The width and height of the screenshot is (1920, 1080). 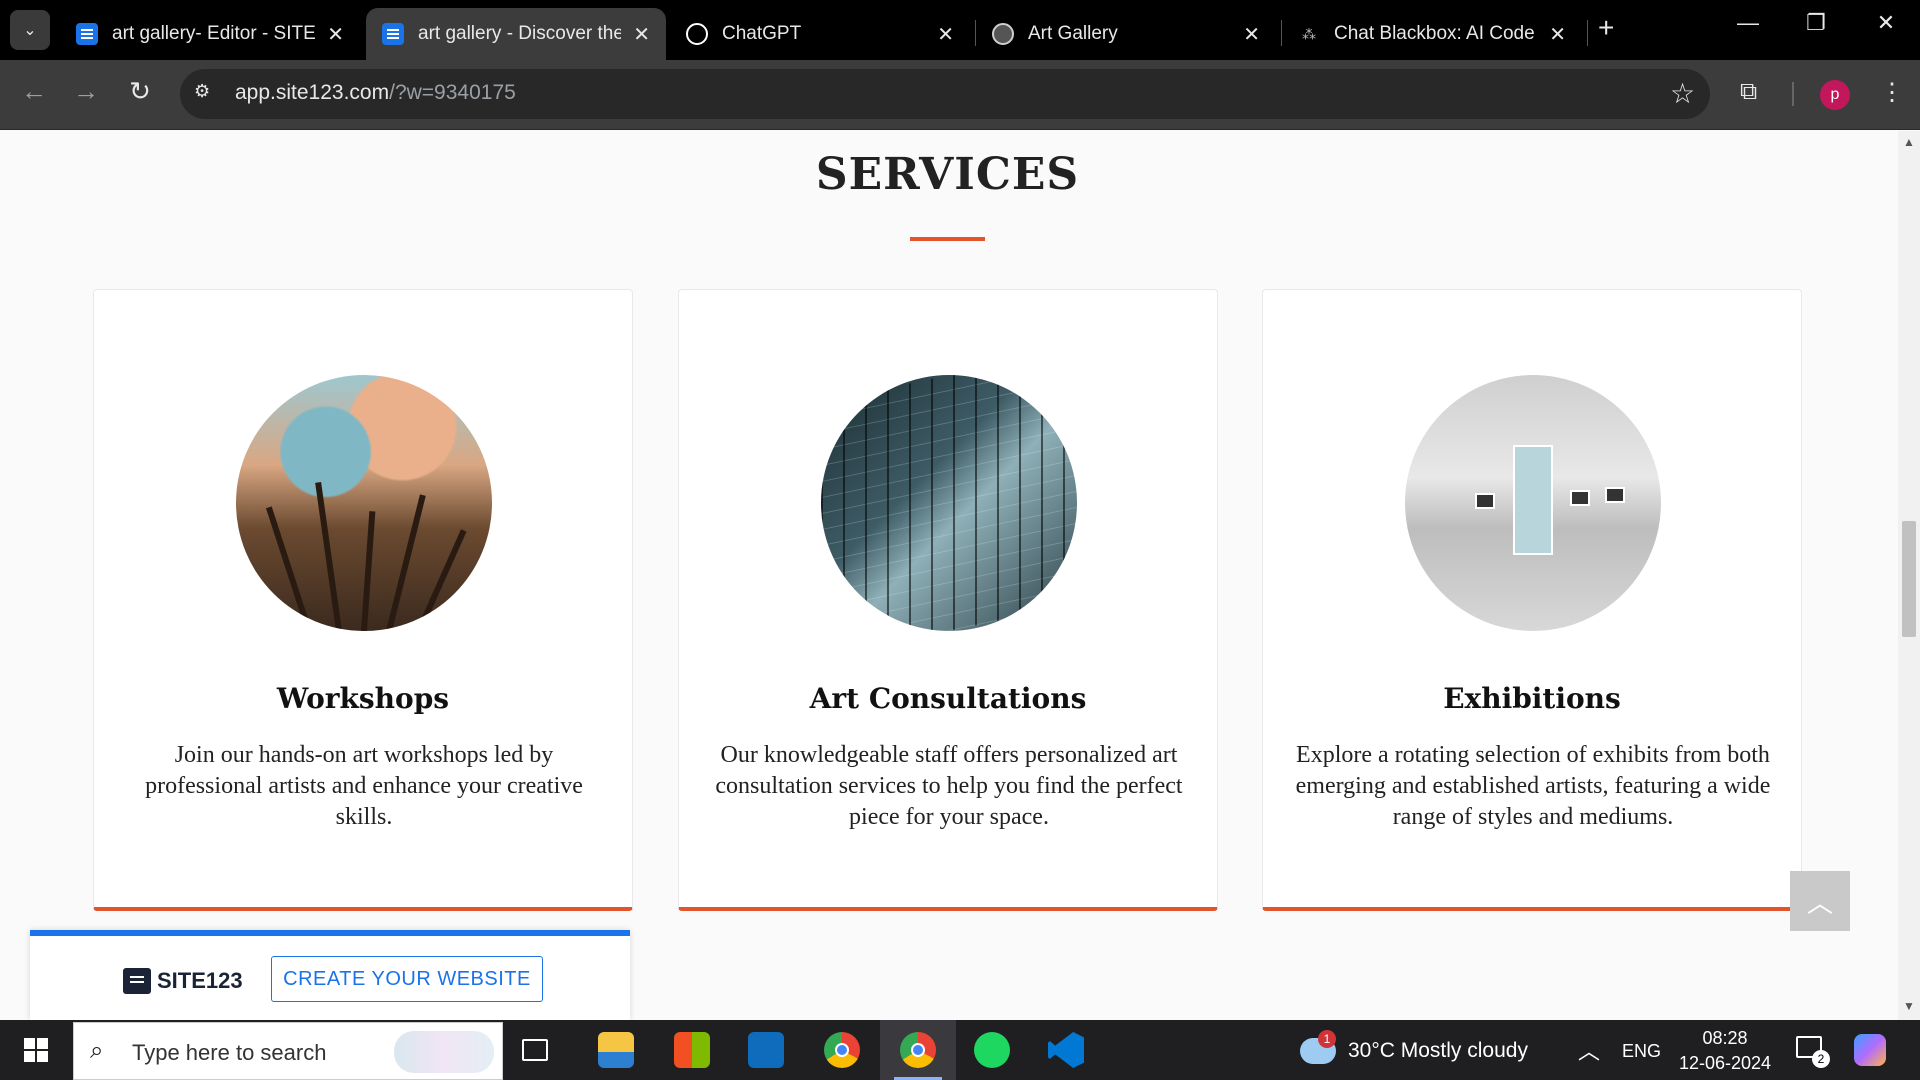 I want to click on tab-blackbox: ⁂ Chat Blackbox: AI Code G ✕, so click(x=1432, y=34).